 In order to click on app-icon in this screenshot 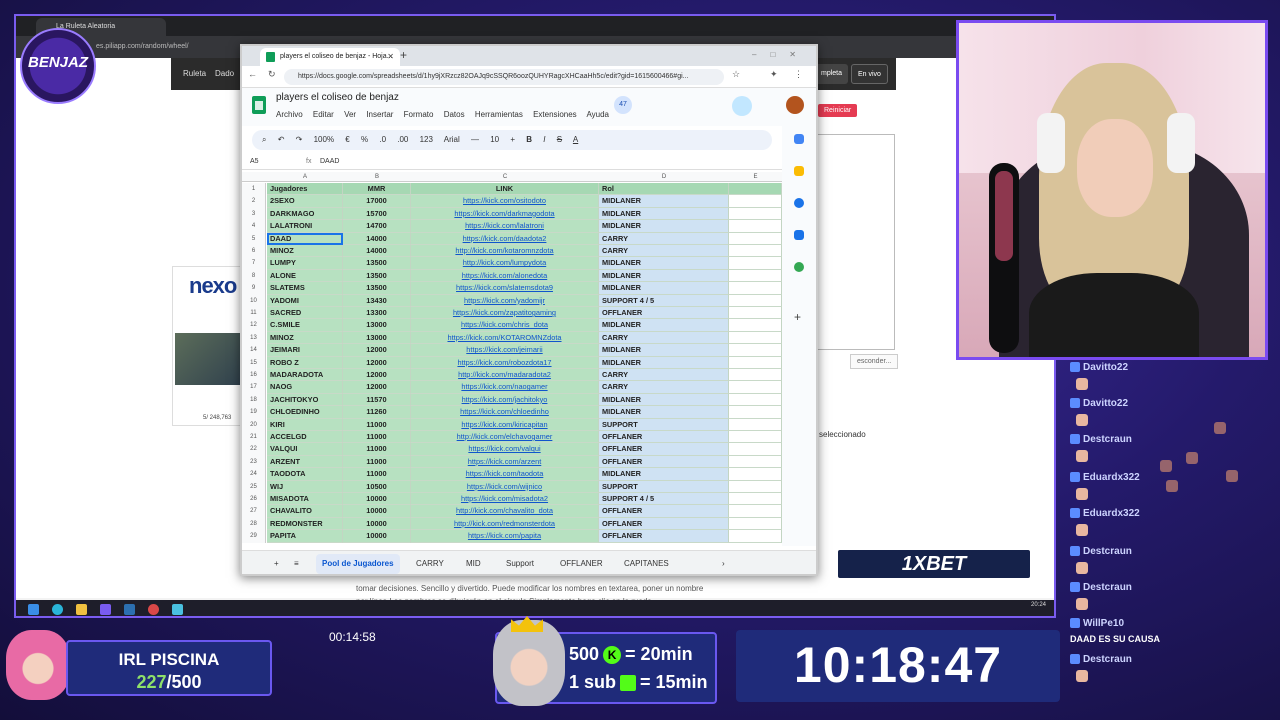, I will do `click(105, 609)`.